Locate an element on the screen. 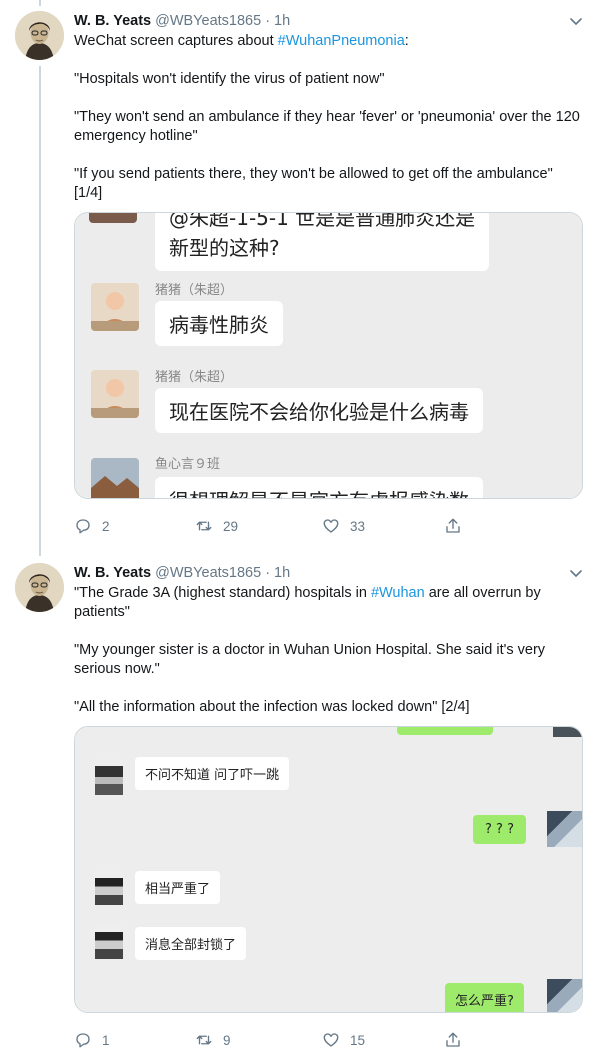  retweet-count: 9 is located at coordinates (227, 1040).